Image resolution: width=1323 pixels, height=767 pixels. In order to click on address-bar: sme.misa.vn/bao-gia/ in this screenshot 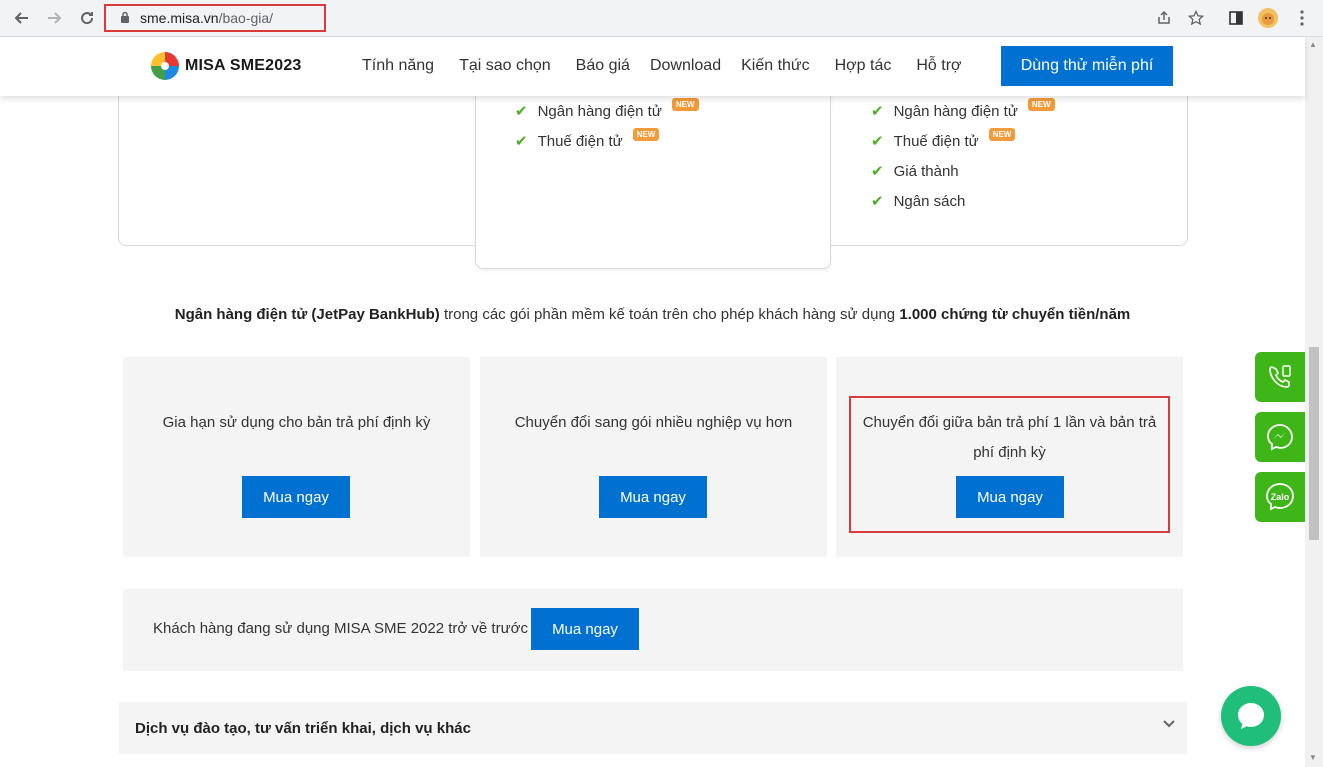, I will do `click(215, 18)`.